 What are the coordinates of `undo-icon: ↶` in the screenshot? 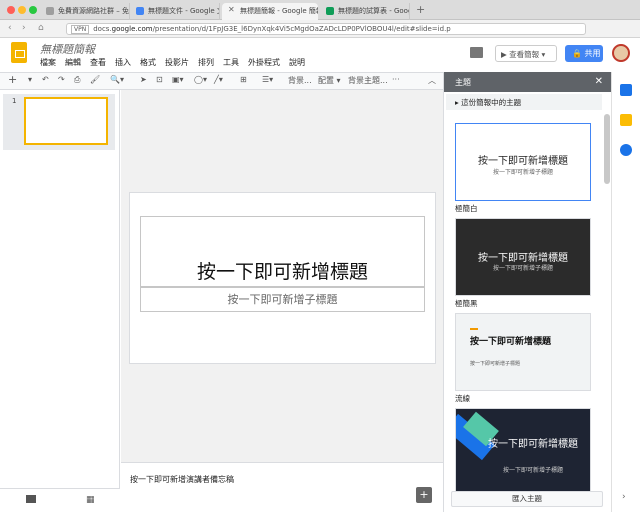 It's located at (45, 79).